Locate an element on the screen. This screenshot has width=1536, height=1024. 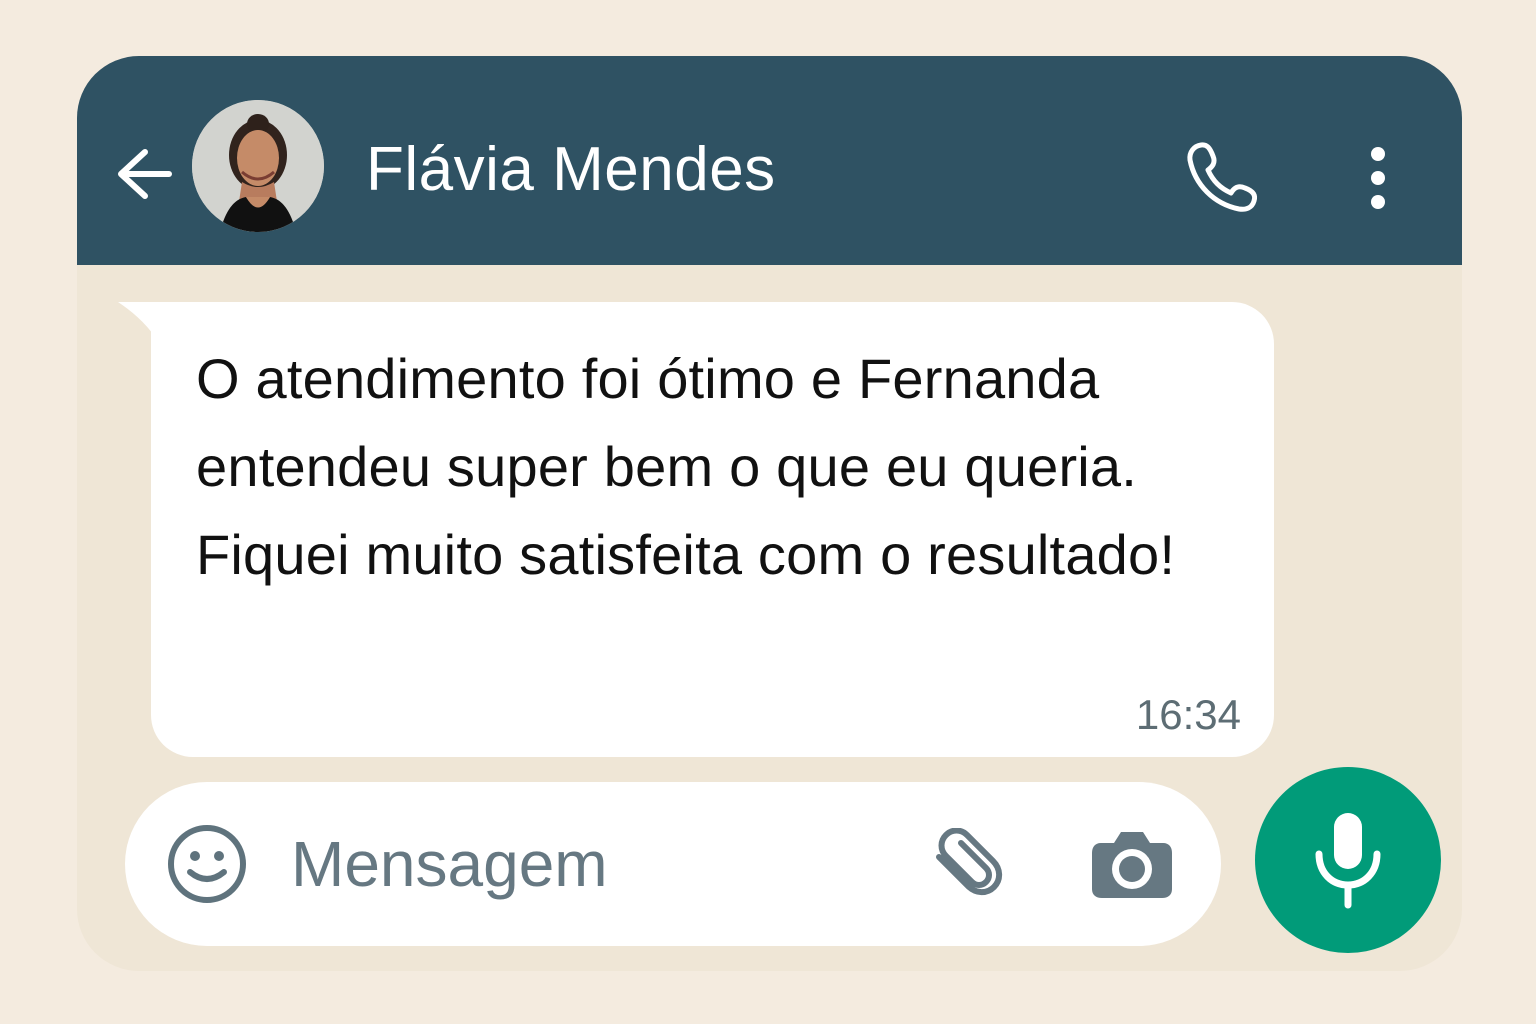
message-composer: Mensagem is located at coordinates (673, 864).